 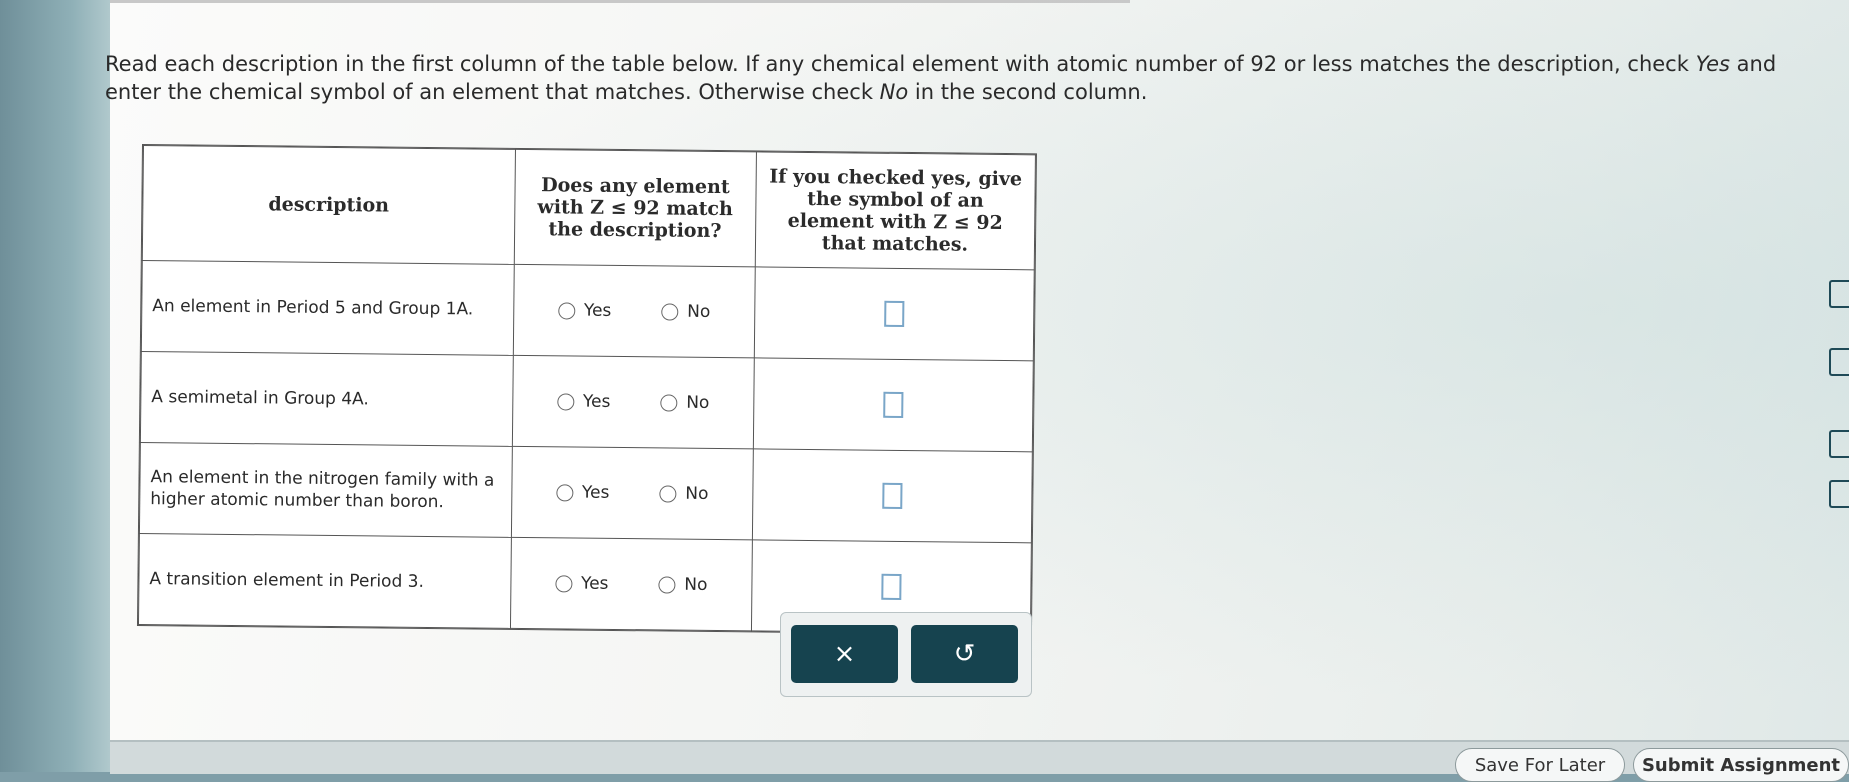 I want to click on submit-assignment-button: Submit Assignment, so click(x=1741, y=765).